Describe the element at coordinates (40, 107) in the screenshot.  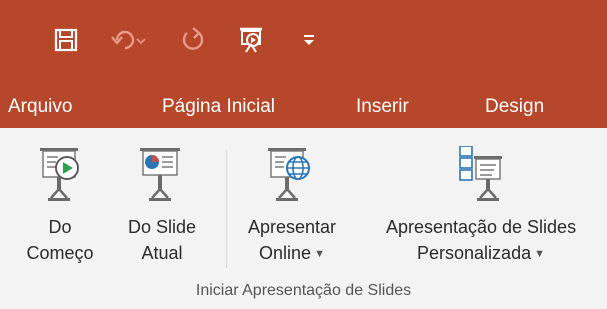
I see `tab-arquivo: Arquivo` at that location.